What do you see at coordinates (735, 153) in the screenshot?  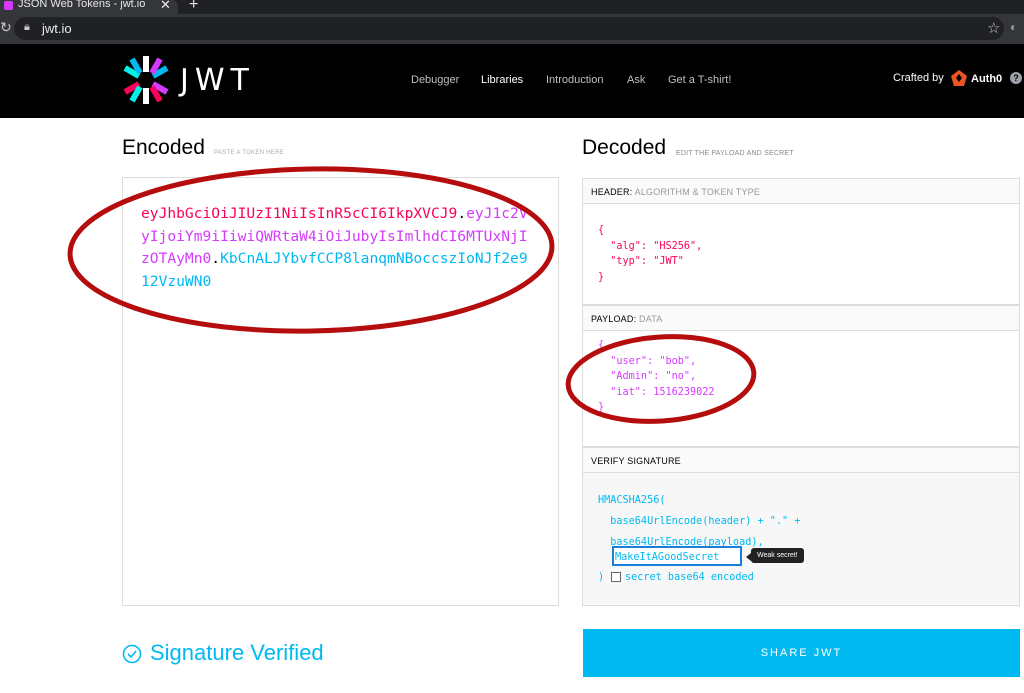 I see `decoded-hint: EDIT THE PAYLOAD AND SECRET` at bounding box center [735, 153].